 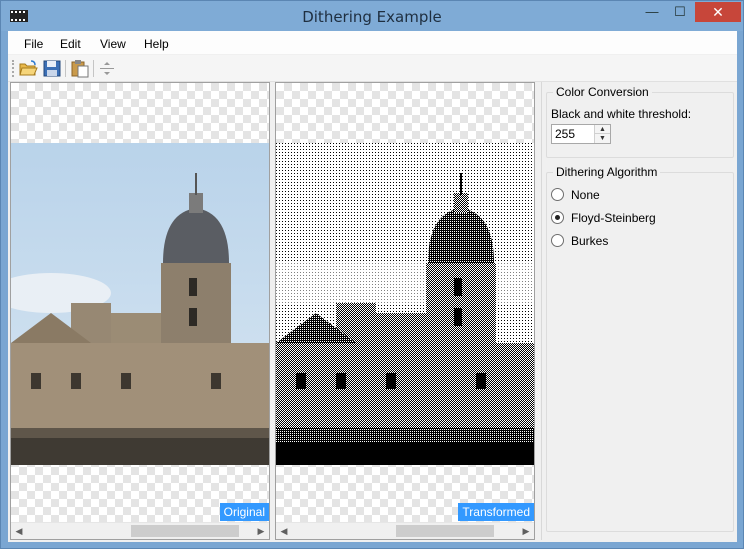 What do you see at coordinates (496, 512) in the screenshot?
I see `transformed-caption: Transformed` at bounding box center [496, 512].